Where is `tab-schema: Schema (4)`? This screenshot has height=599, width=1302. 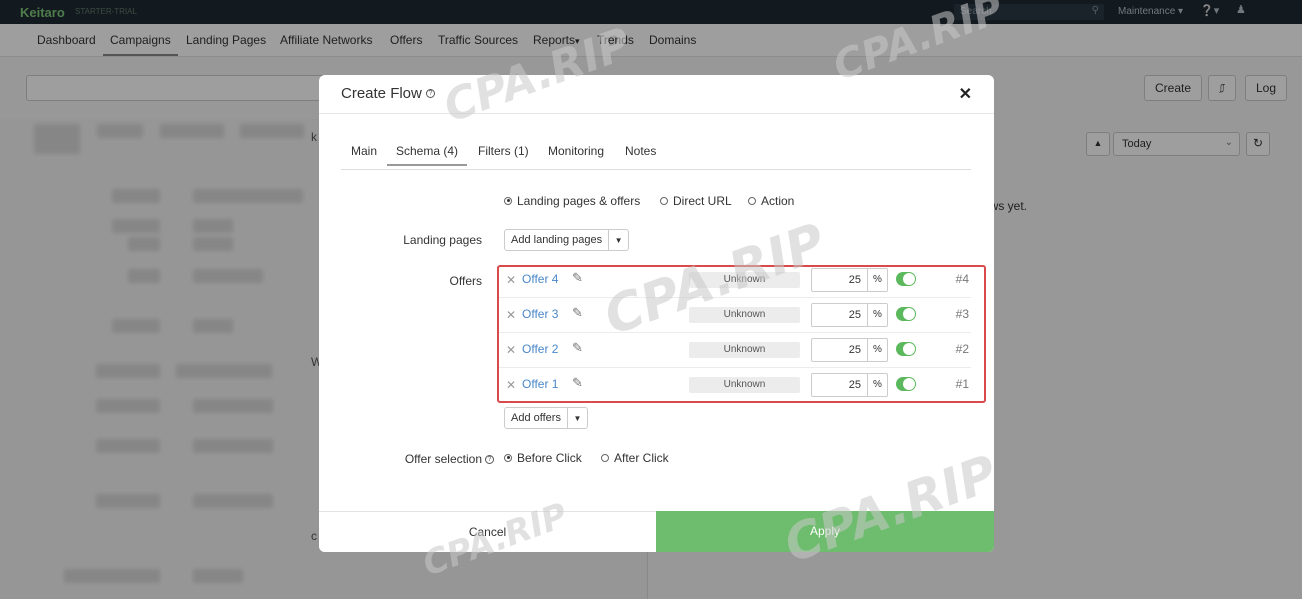
tab-schema: Schema (4) is located at coordinates (427, 155).